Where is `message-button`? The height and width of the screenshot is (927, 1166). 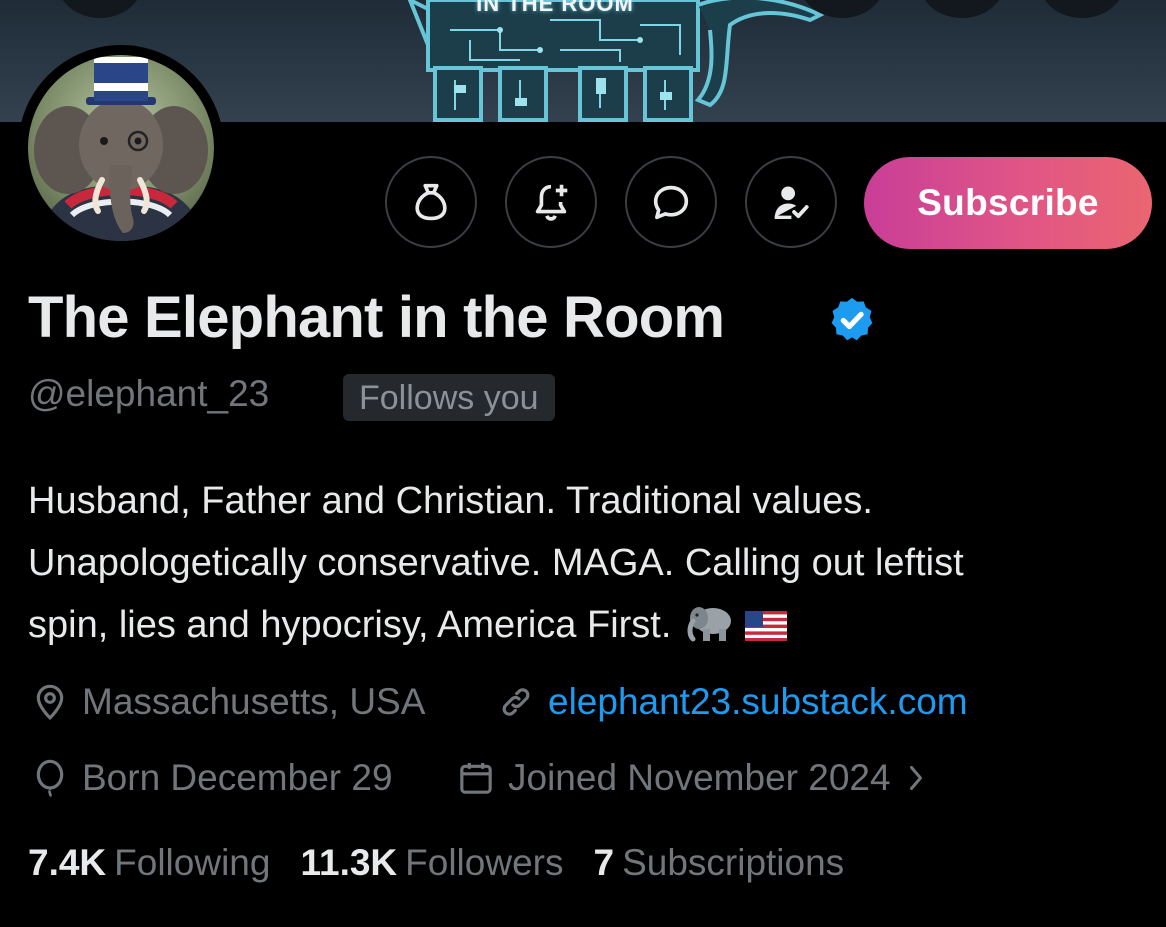 message-button is located at coordinates (671, 202).